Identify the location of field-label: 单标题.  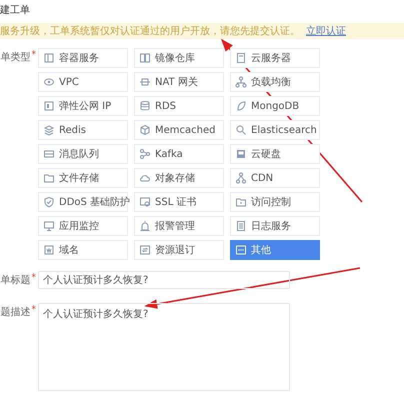
(15, 280).